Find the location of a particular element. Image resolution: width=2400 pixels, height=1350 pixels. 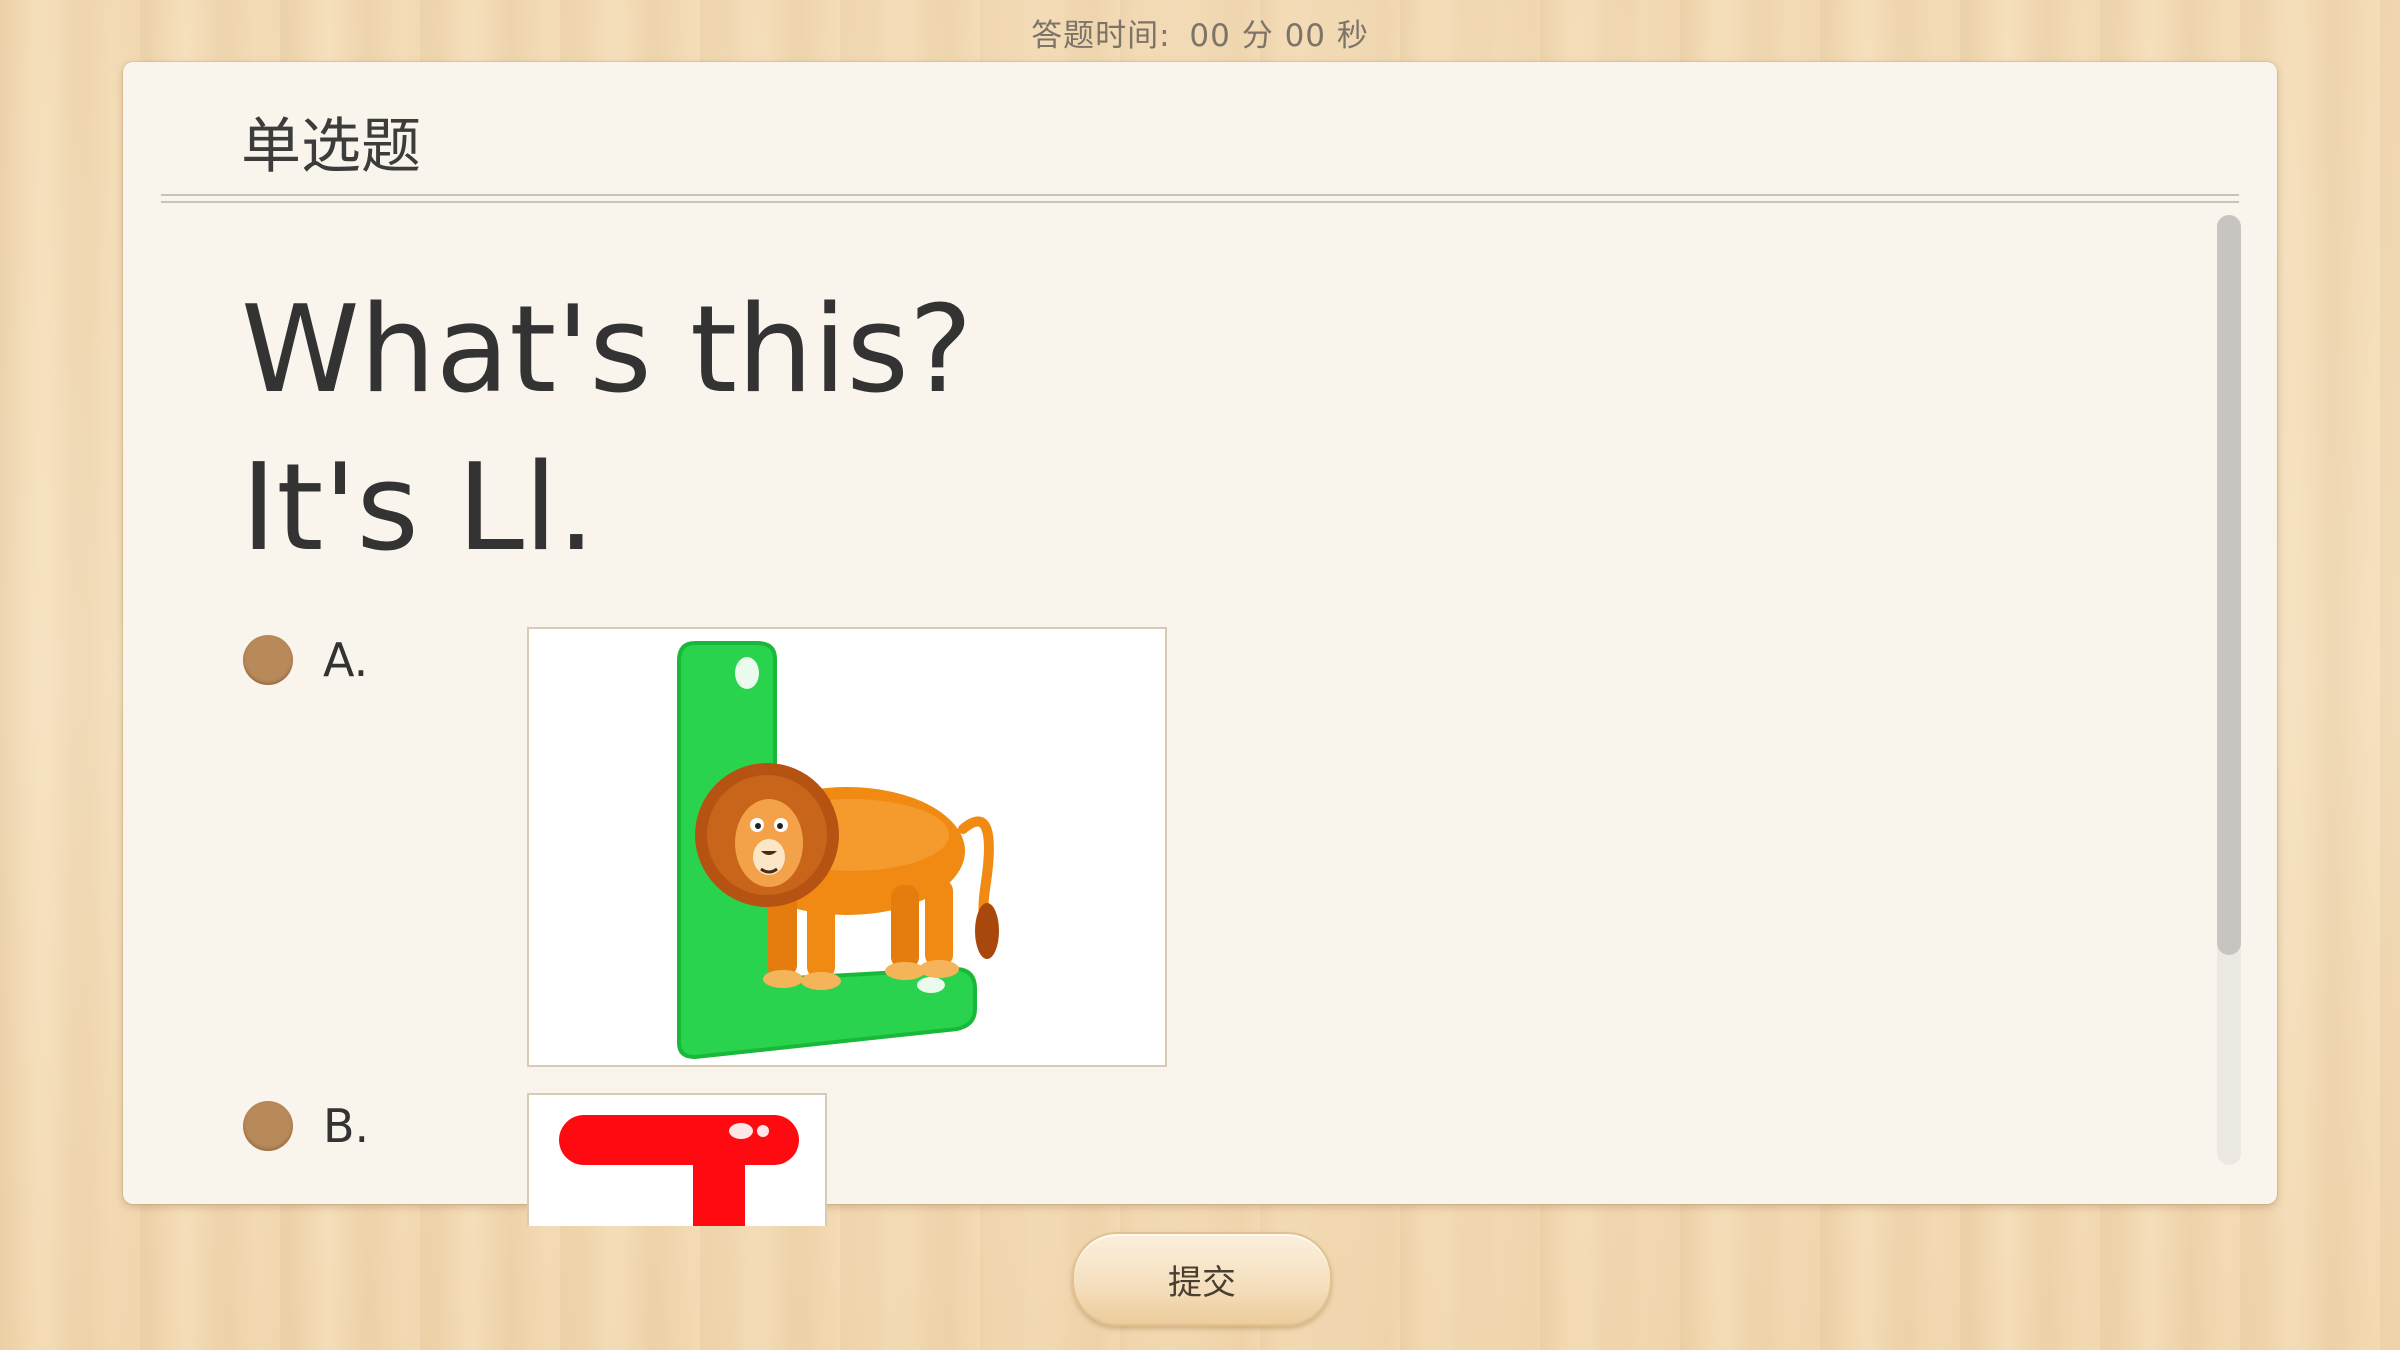

scrollbar-thumb is located at coordinates (2229, 585).